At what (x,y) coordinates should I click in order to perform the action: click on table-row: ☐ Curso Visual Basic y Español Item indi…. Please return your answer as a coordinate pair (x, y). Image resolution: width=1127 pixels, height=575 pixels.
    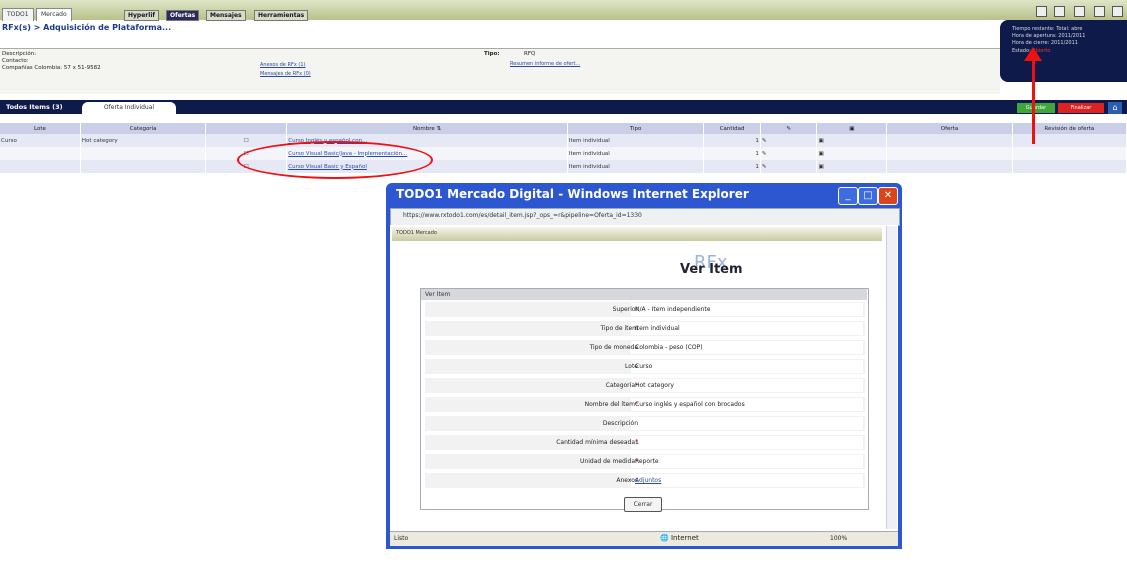
    Looking at the image, I should click on (563, 166).